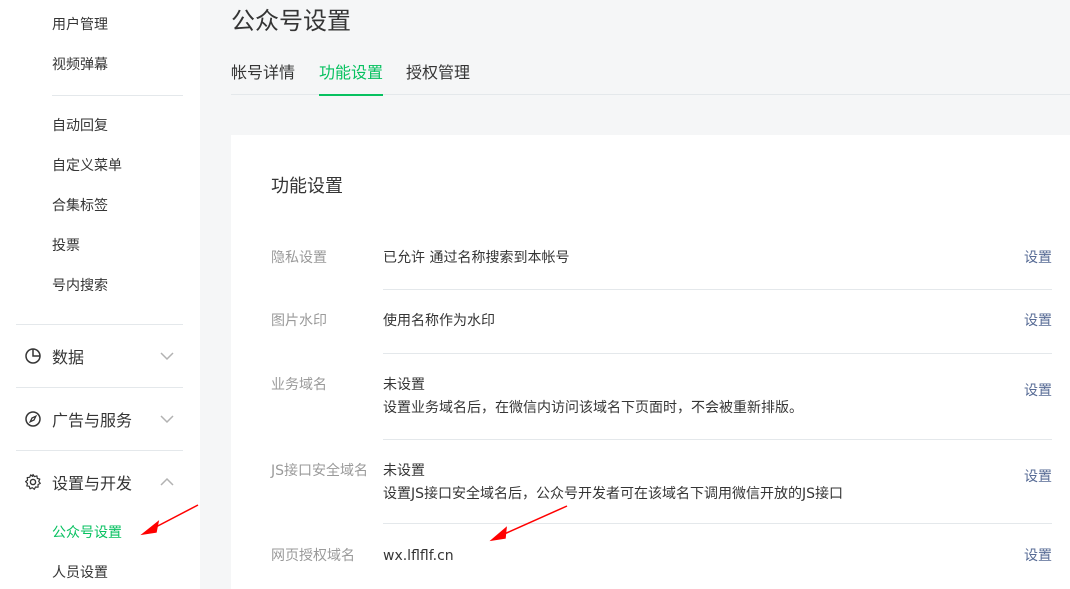  I want to click on sidebar-group-ads-services: 广告与服务, so click(104, 419).